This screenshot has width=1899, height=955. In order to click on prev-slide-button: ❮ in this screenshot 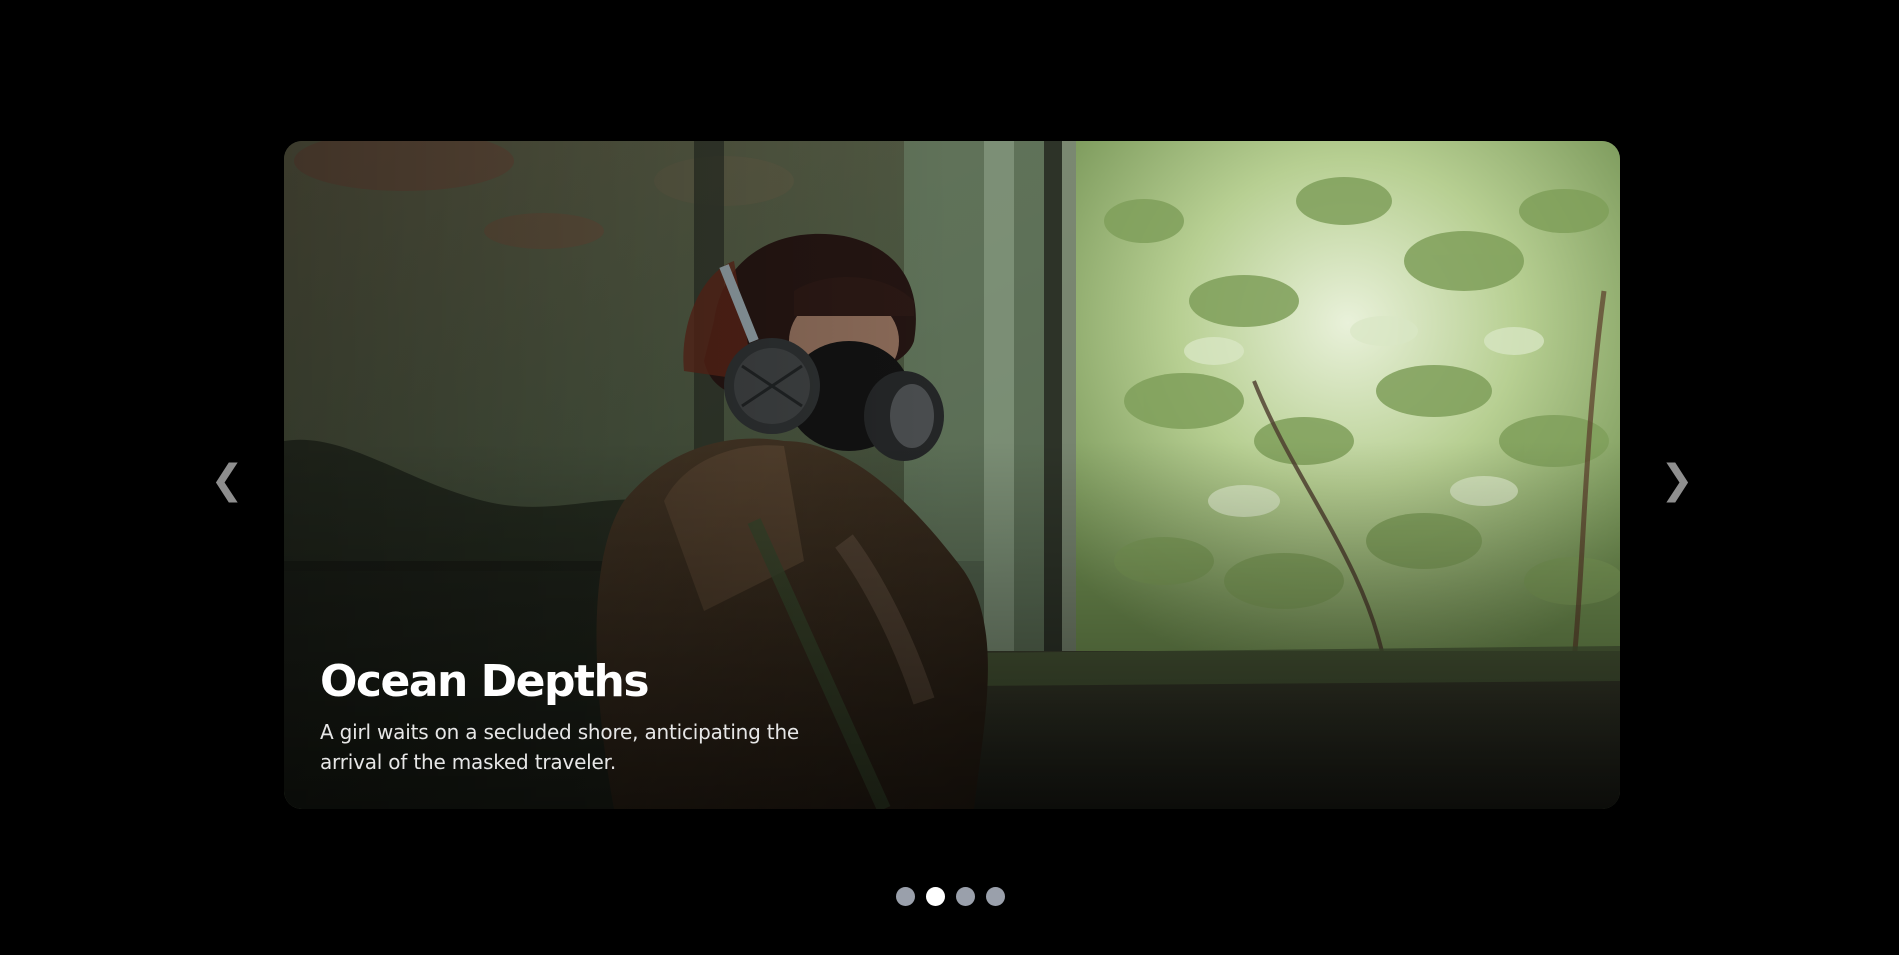, I will do `click(227, 480)`.